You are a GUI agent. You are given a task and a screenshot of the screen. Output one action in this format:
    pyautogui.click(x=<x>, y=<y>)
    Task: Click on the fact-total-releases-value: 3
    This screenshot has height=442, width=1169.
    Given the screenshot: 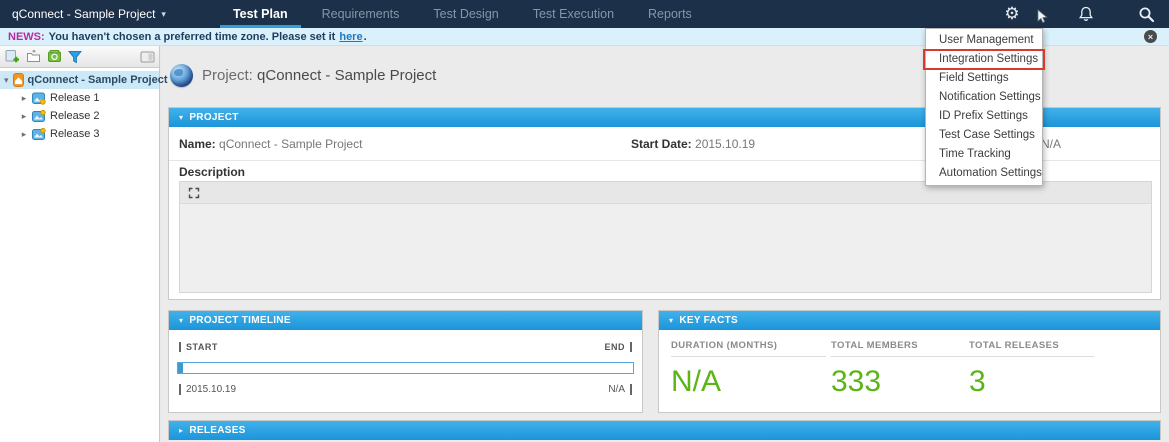 What is the action you would take?
    pyautogui.click(x=977, y=381)
    